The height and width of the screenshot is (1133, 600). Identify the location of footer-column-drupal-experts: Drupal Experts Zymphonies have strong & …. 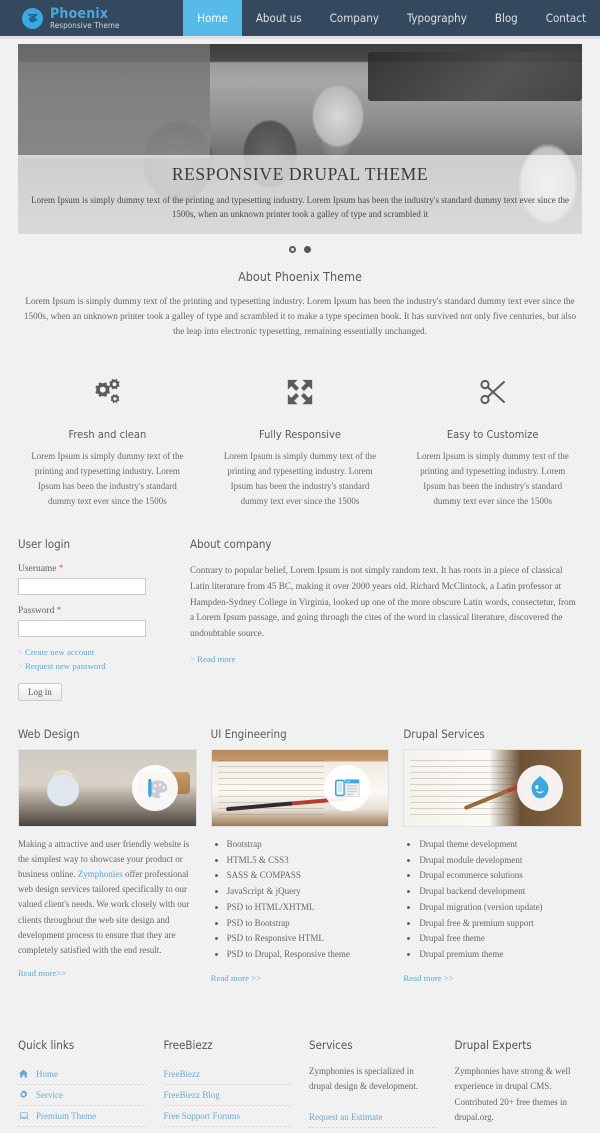
(519, 1085).